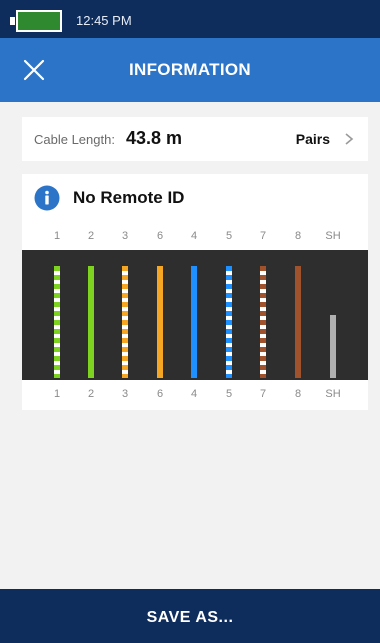  What do you see at coordinates (74, 139) in the screenshot?
I see `cable-length-label: Cable Length:` at bounding box center [74, 139].